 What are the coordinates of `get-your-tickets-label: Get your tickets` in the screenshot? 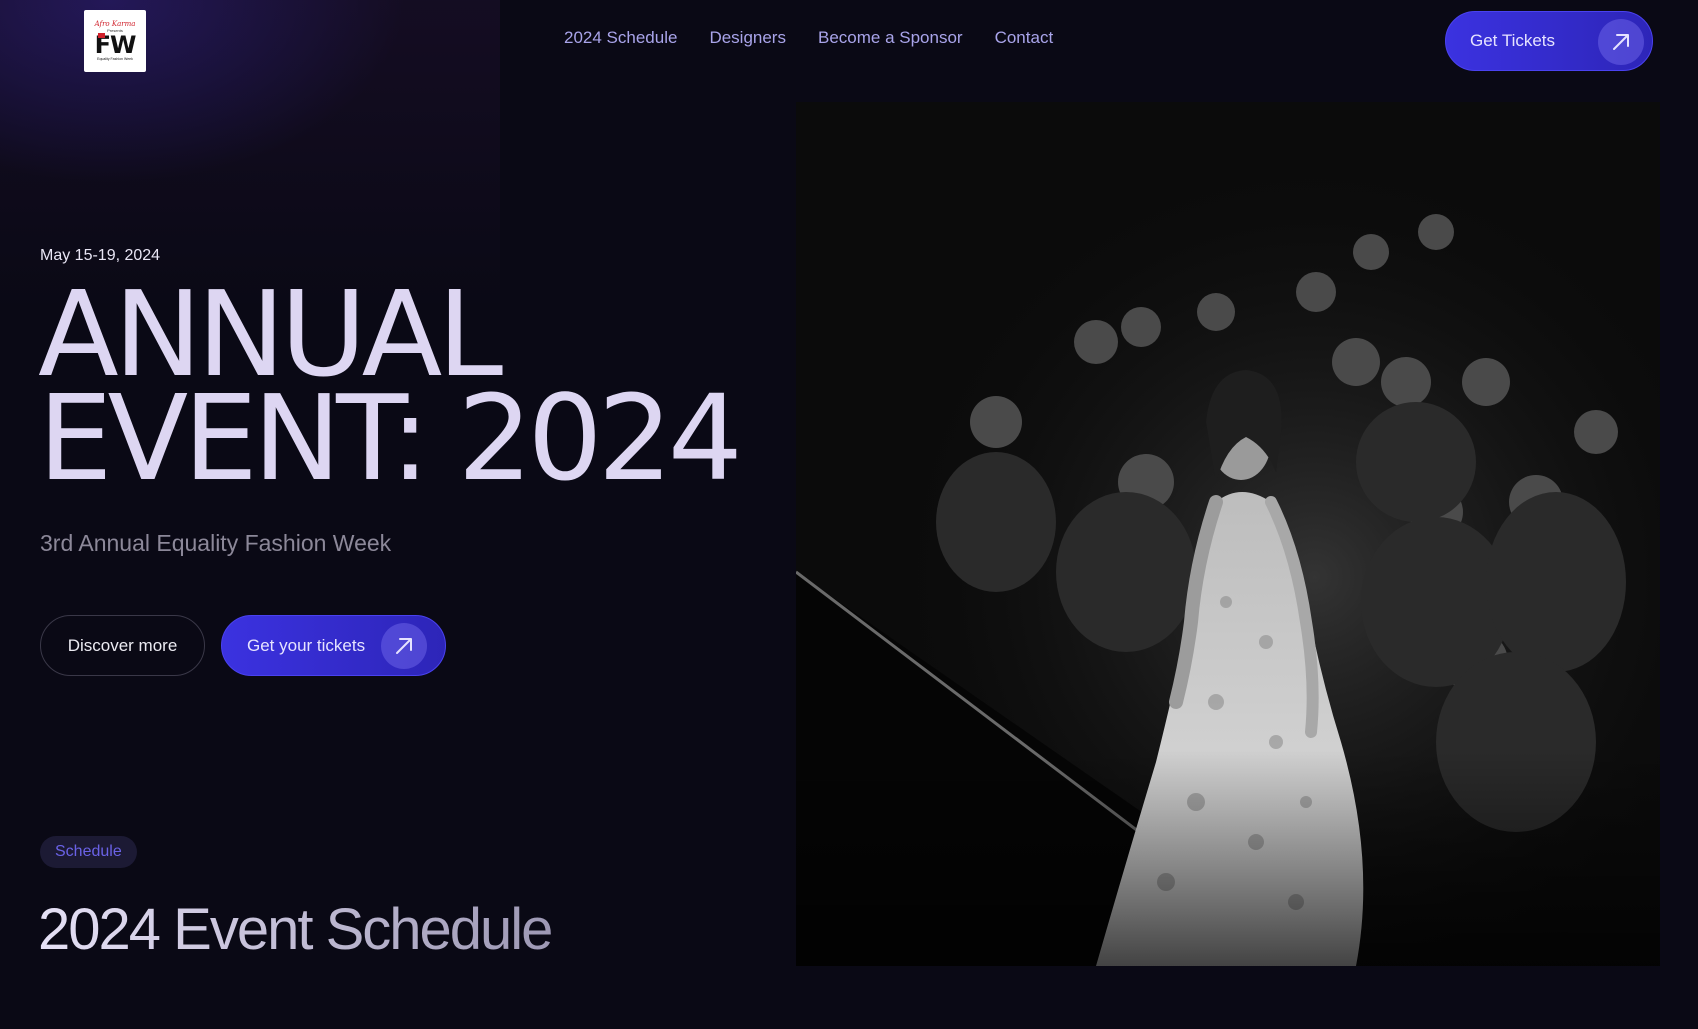 It's located at (306, 645).